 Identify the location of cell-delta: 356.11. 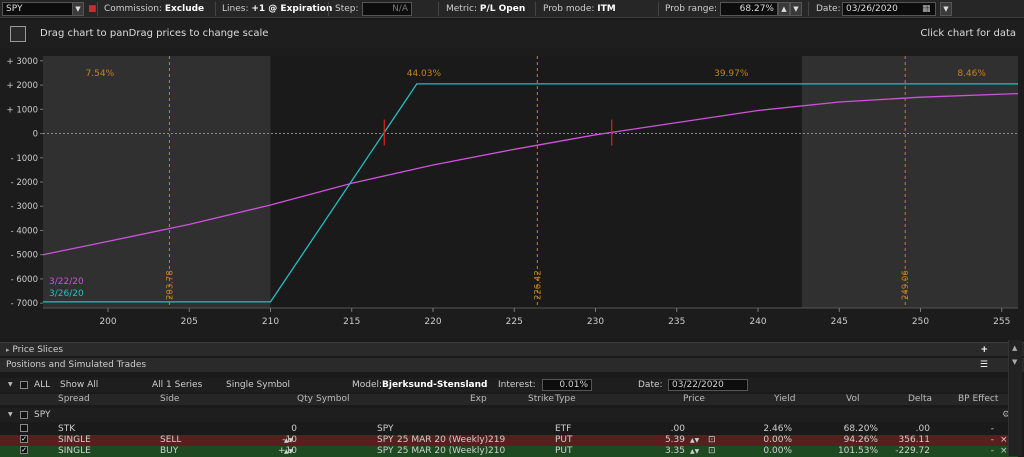
(914, 440).